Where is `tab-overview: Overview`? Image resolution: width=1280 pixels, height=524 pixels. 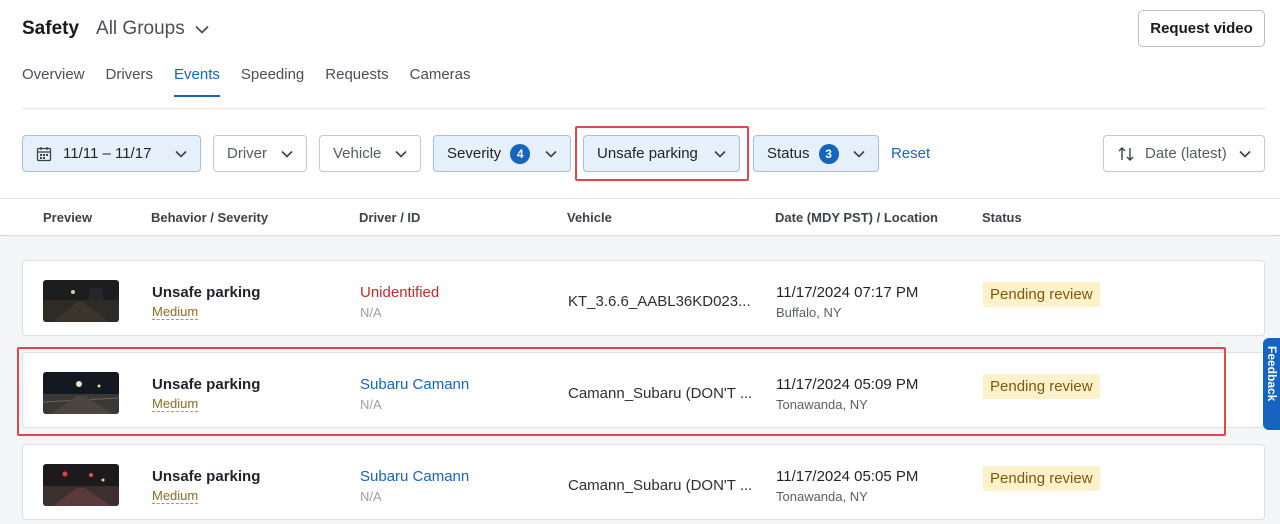 tab-overview: Overview is located at coordinates (53, 81).